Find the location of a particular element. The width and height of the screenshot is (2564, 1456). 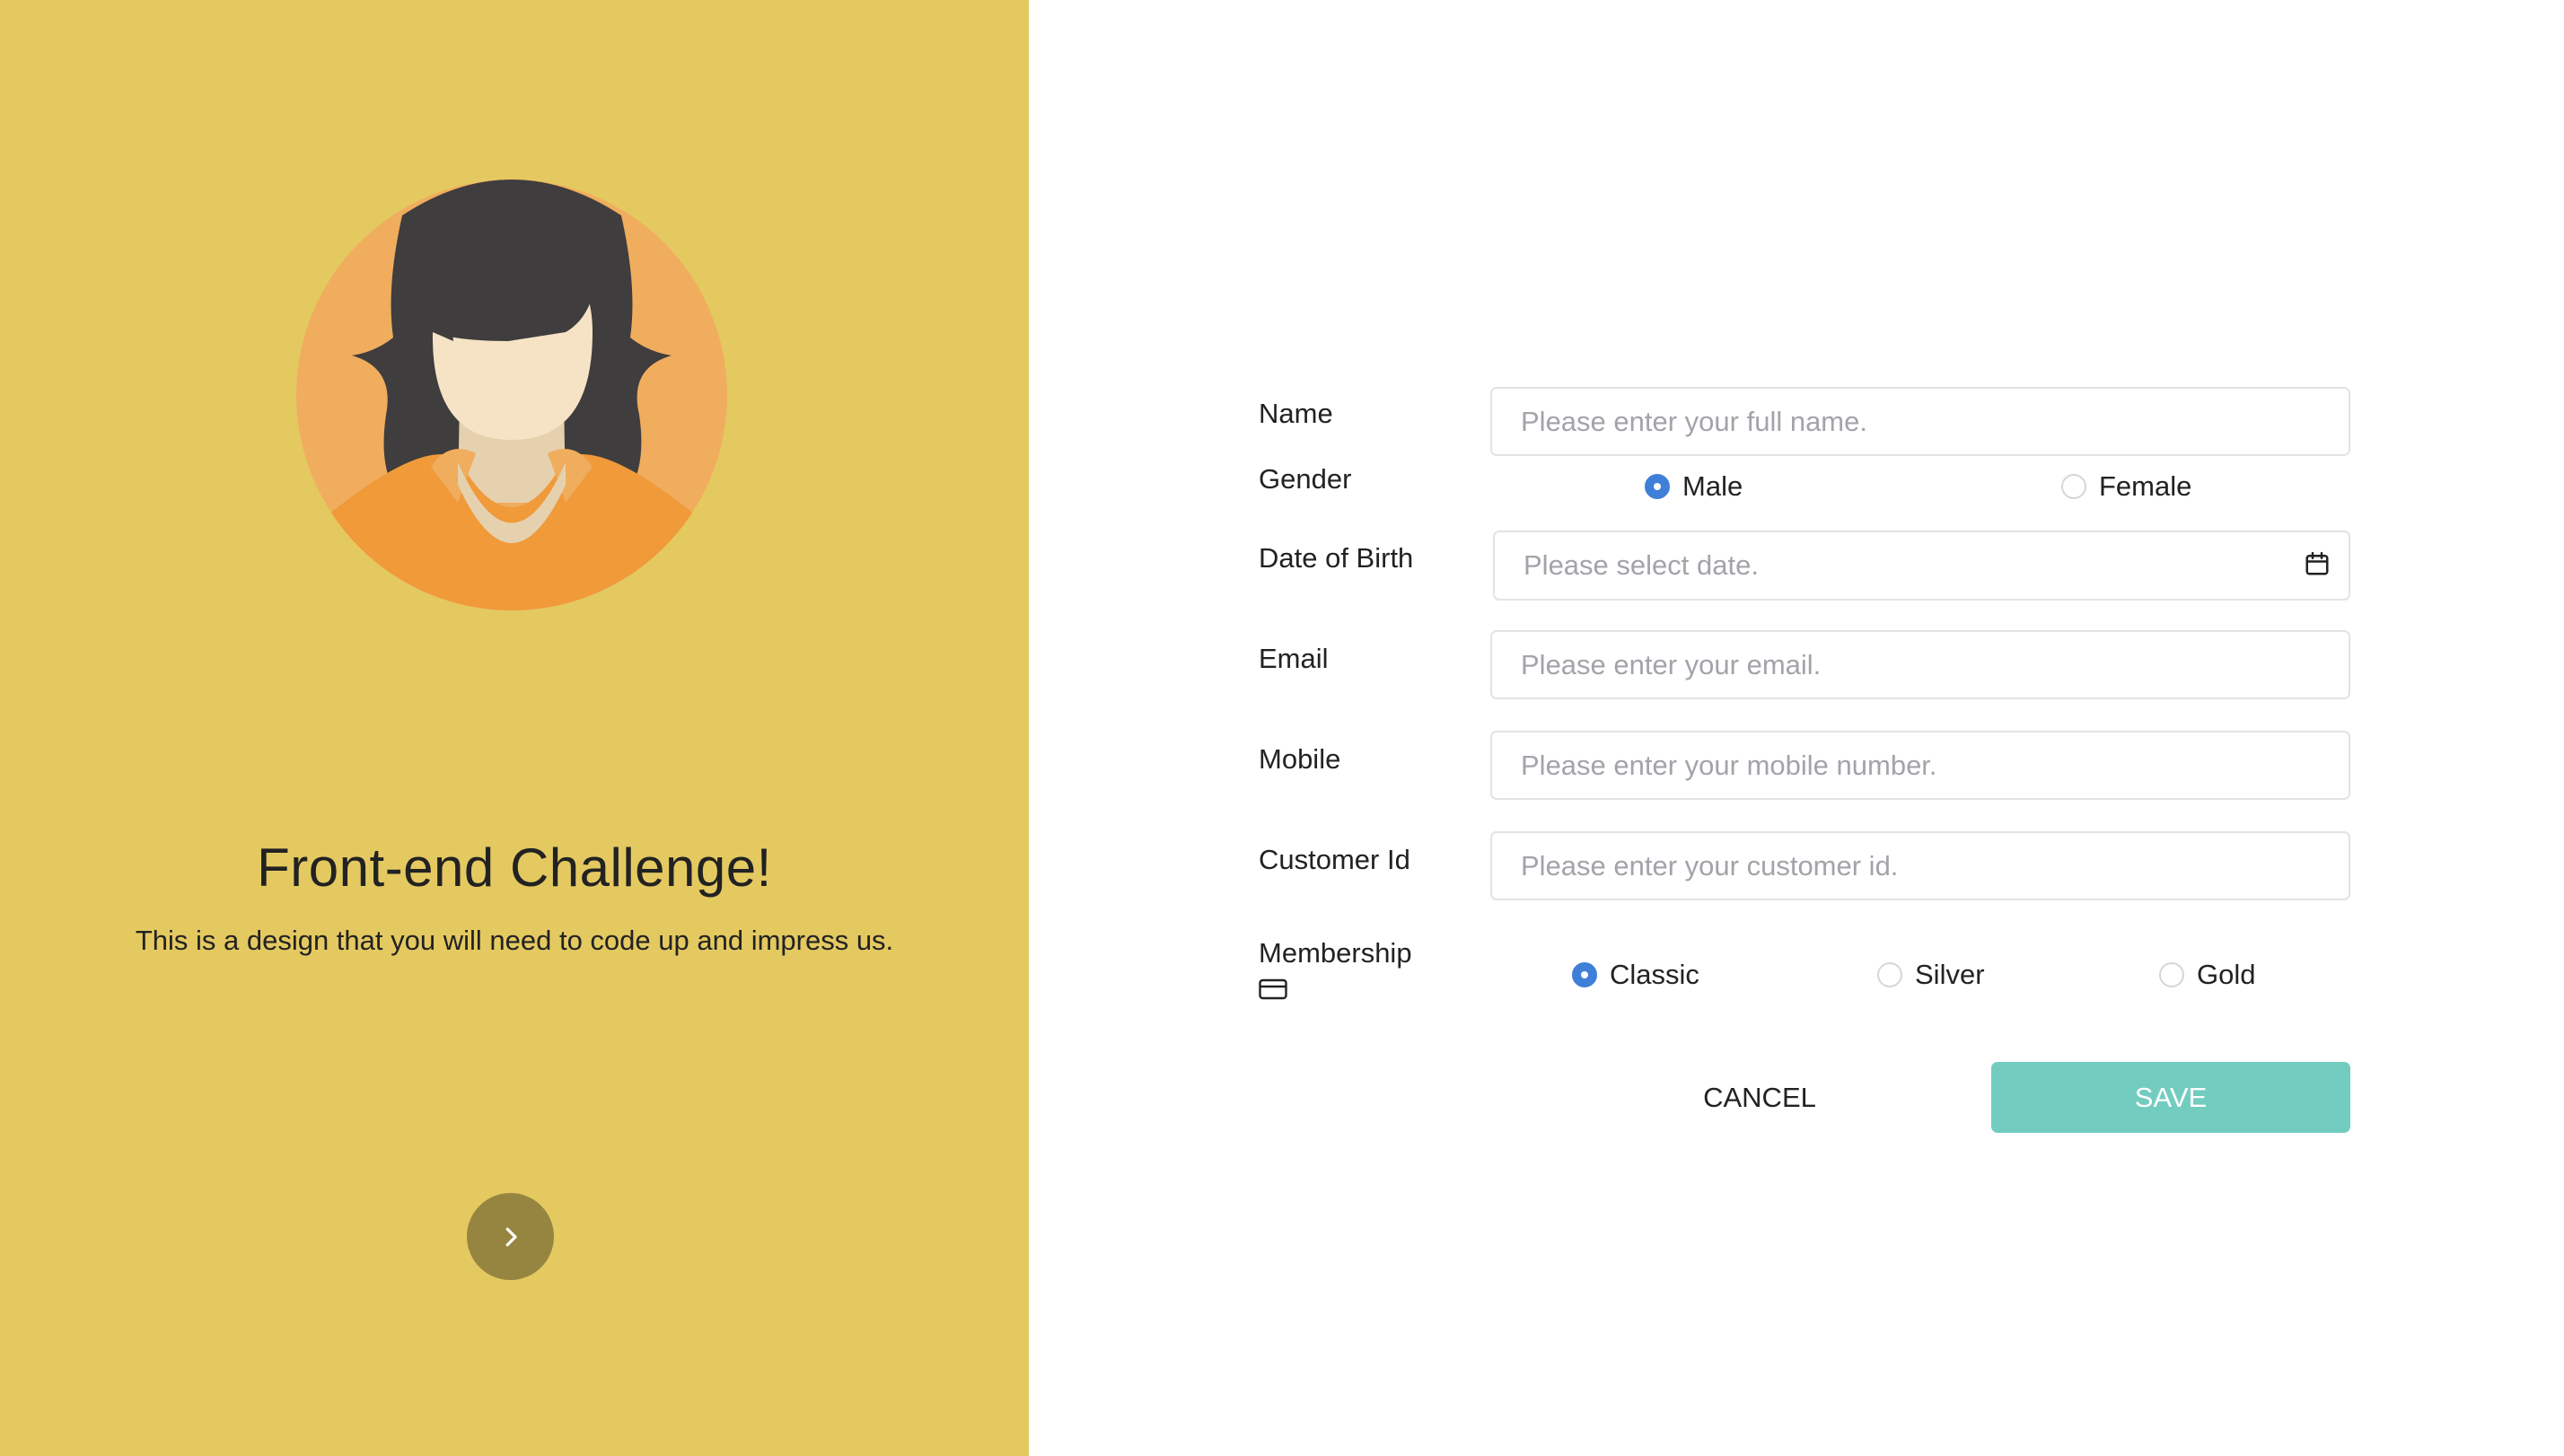

membership-option-label: Silver is located at coordinates (1950, 975).